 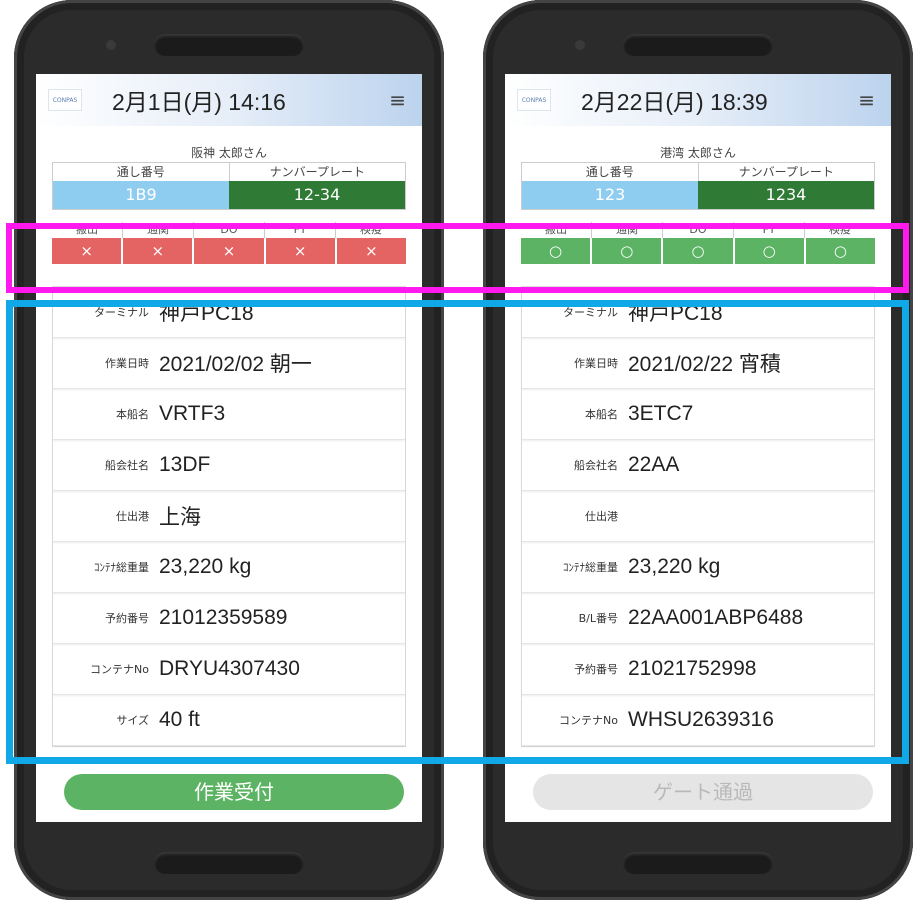 I want to click on seq-value: 123, so click(x=610, y=195).